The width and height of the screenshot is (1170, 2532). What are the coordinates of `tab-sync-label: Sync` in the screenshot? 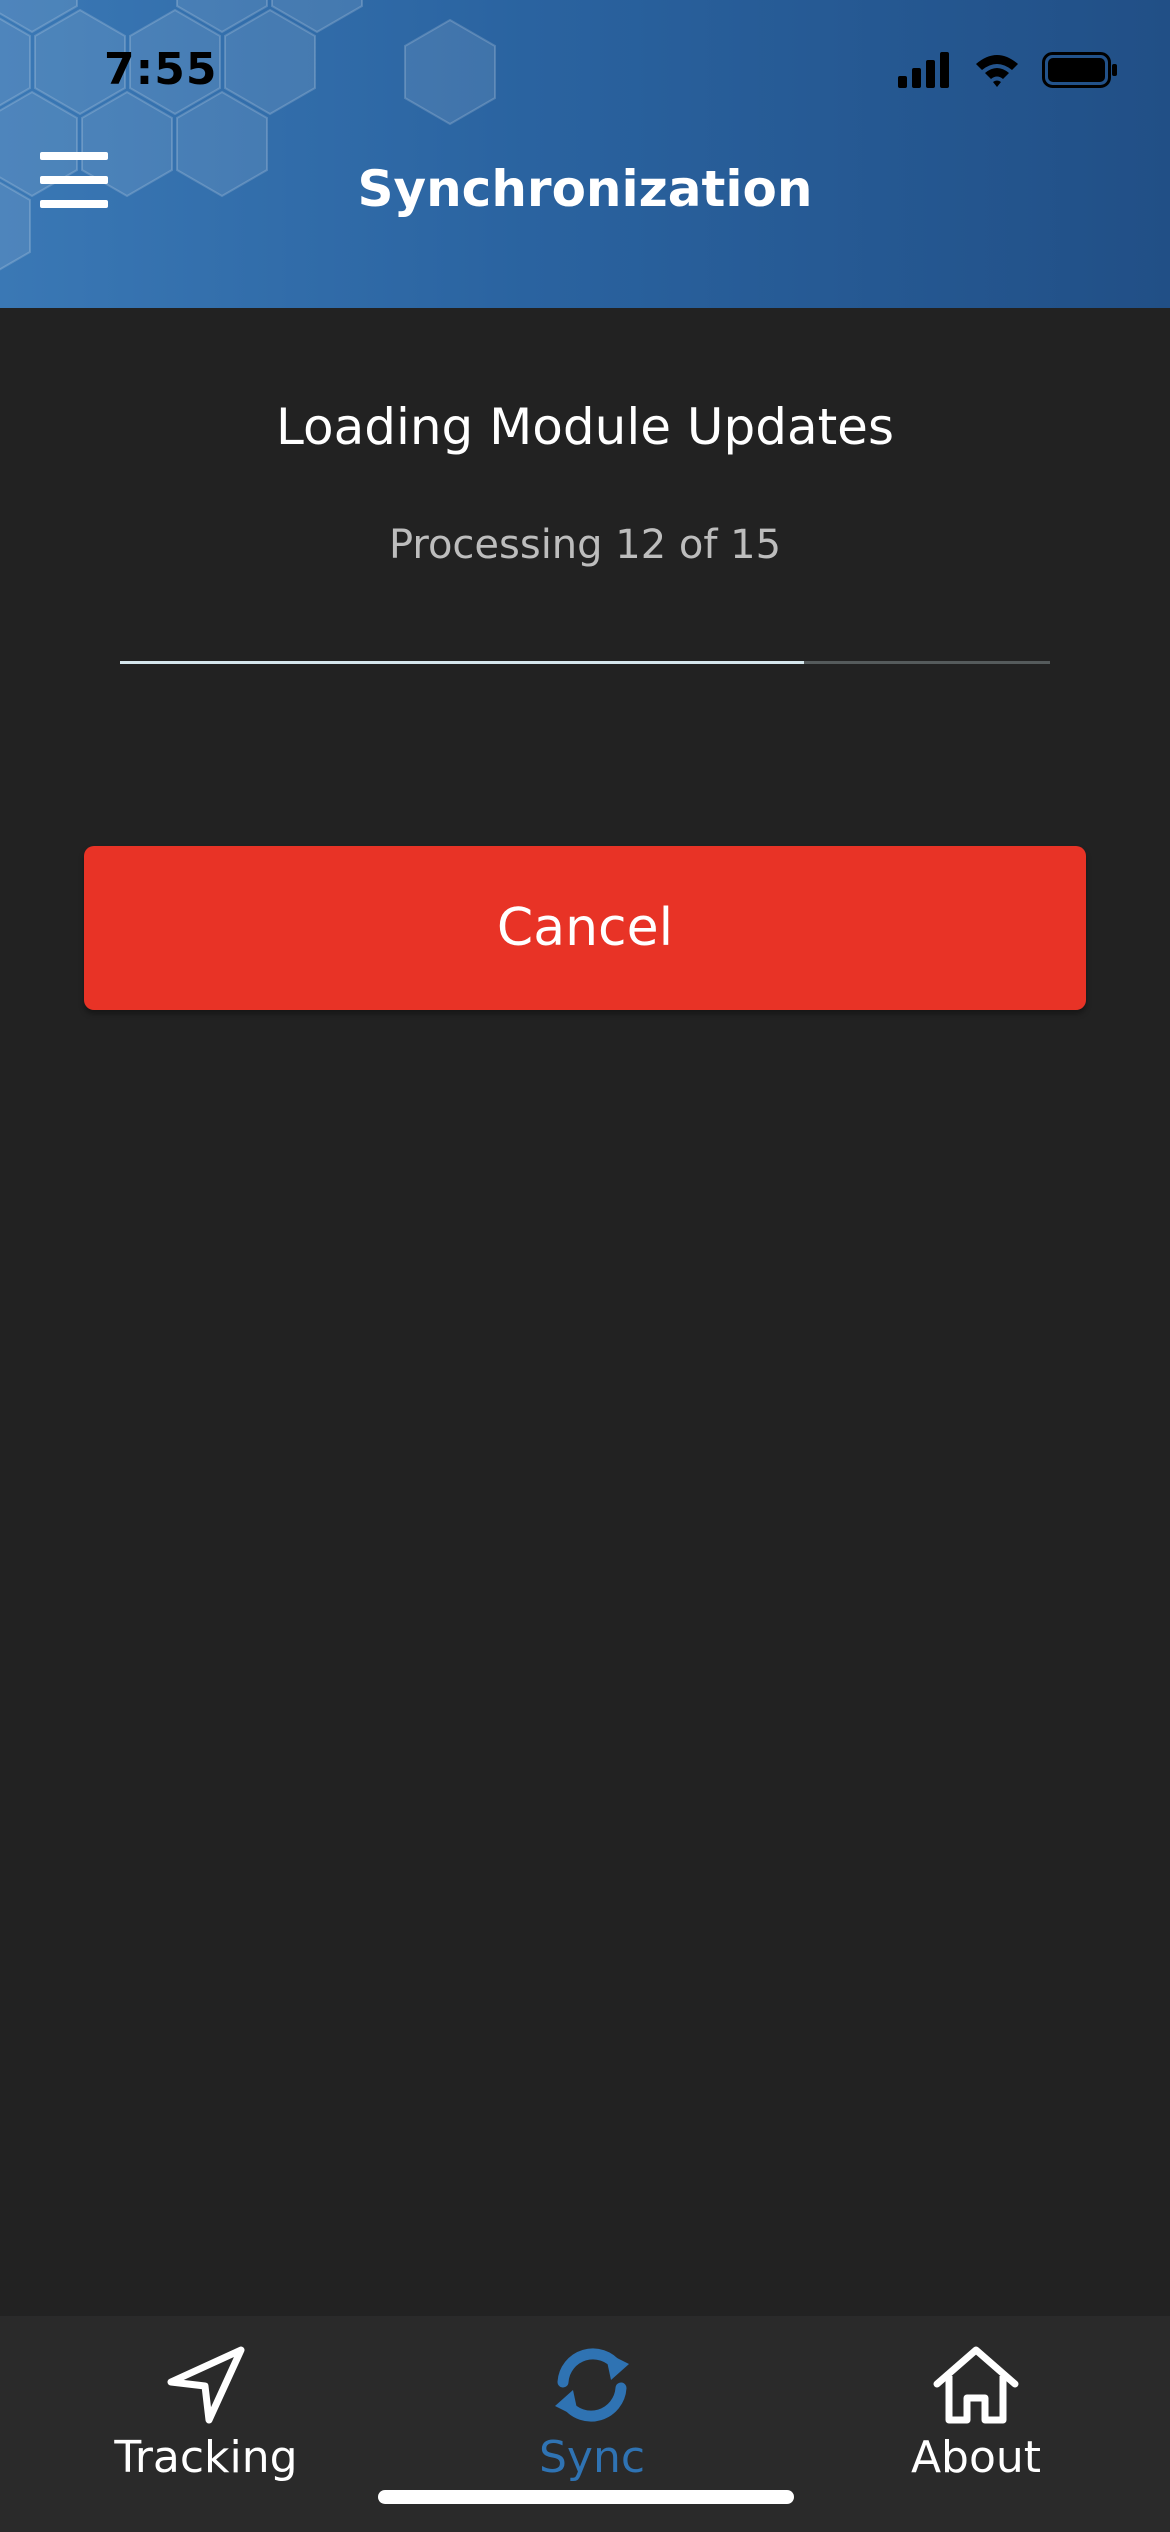 It's located at (592, 2457).